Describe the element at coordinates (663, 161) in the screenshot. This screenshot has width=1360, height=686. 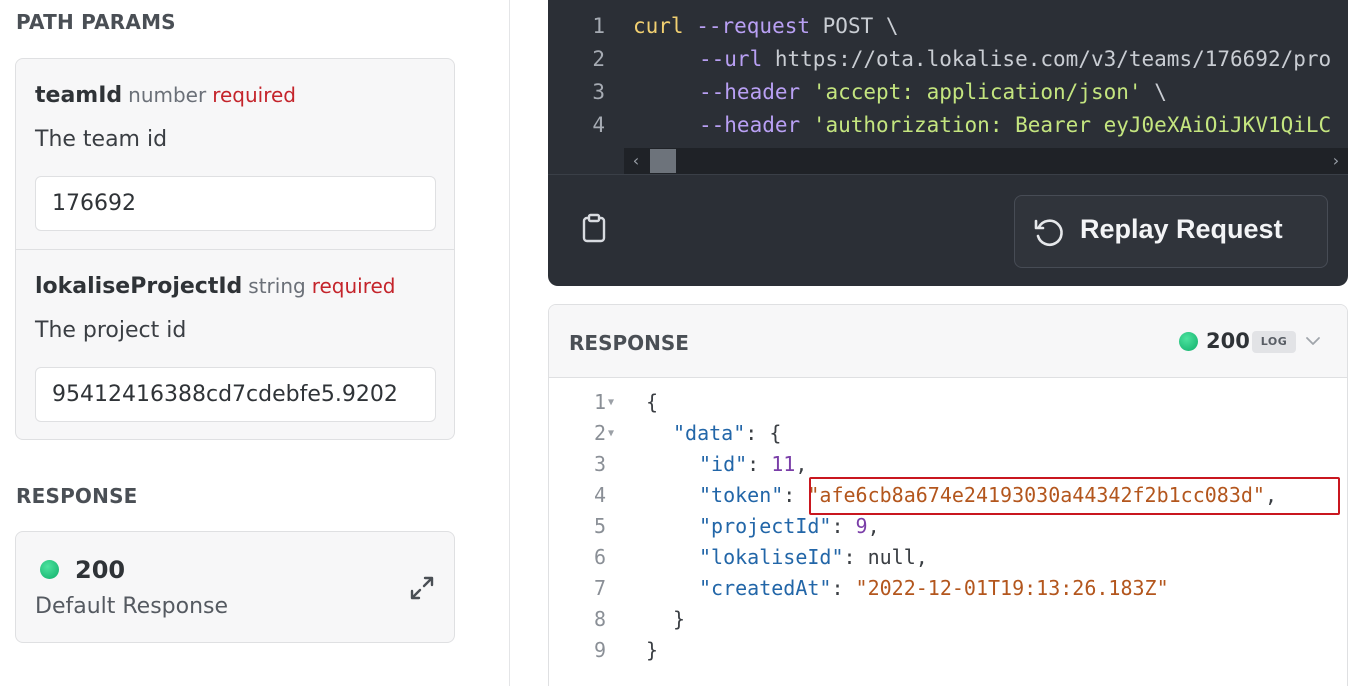
I see `scrollbar-thumb` at that location.